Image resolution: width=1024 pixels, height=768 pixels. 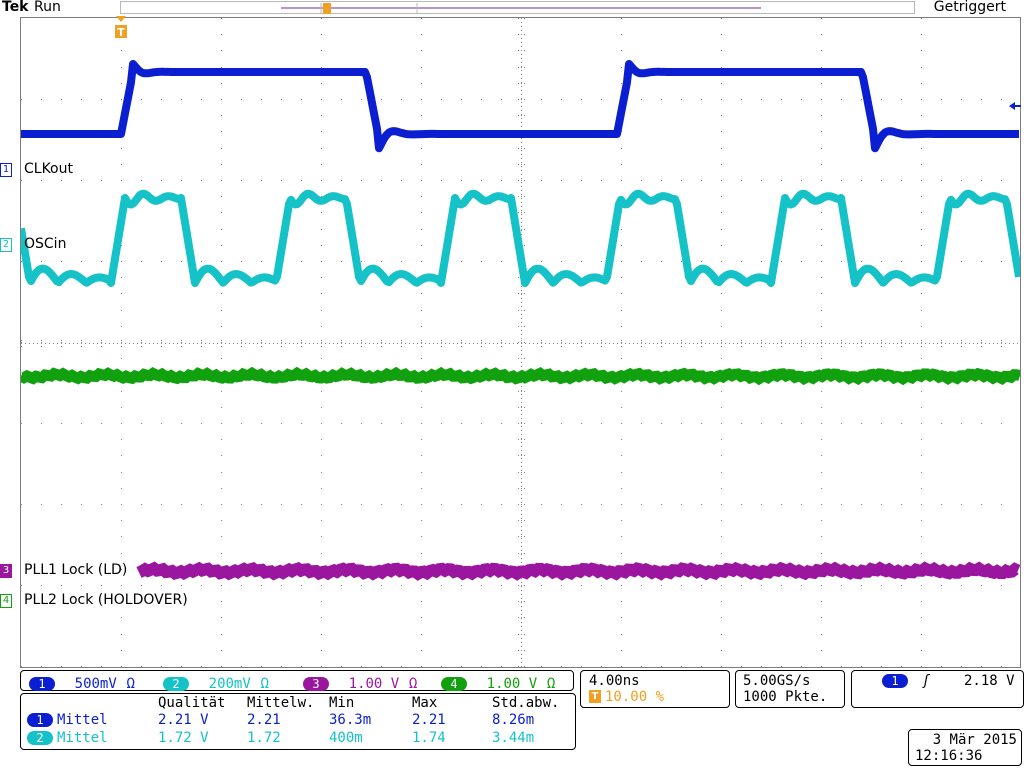 What do you see at coordinates (526, 703) in the screenshot?
I see `col-header-stddev: Std.abw.` at bounding box center [526, 703].